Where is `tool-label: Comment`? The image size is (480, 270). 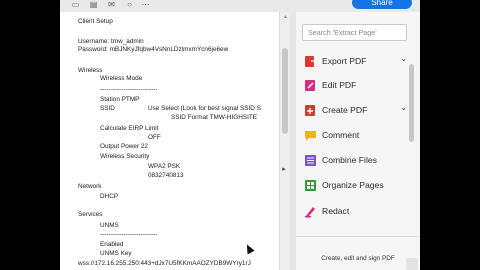 tool-label: Comment is located at coordinates (341, 135).